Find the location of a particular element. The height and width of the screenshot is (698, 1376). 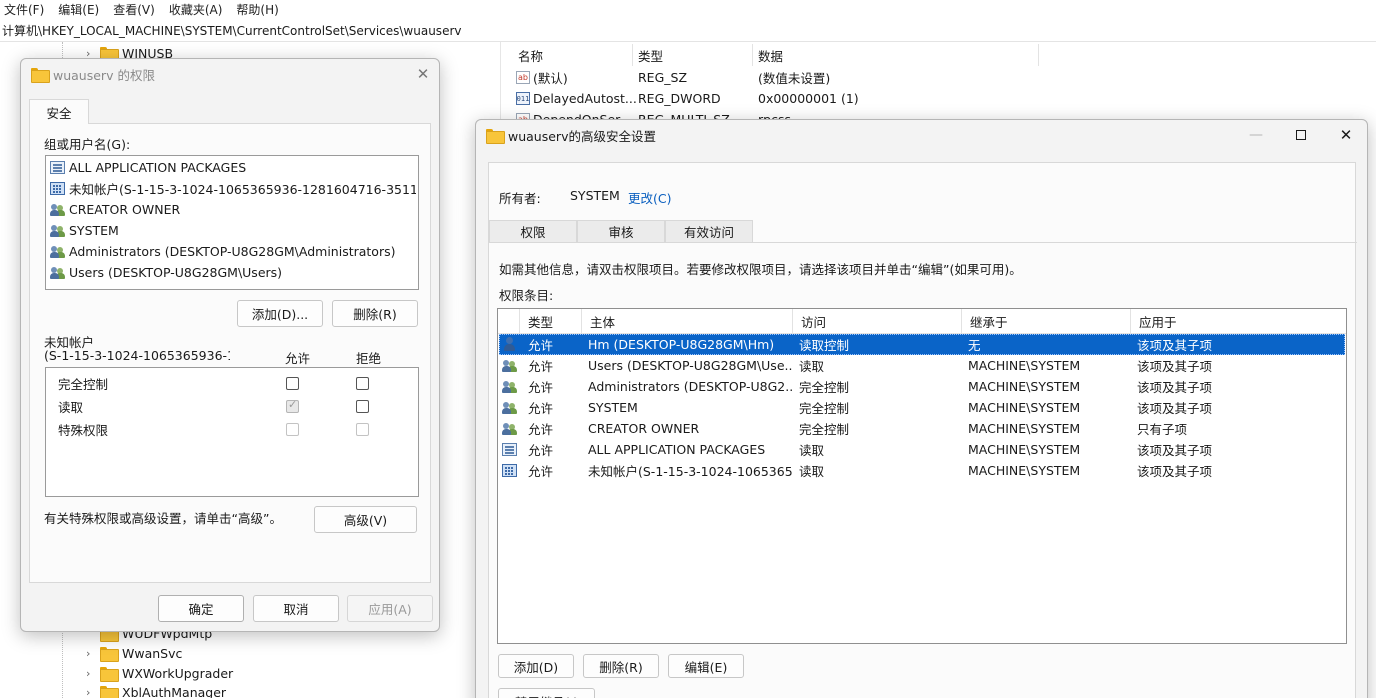

permission-name: 读取 is located at coordinates (71, 407).